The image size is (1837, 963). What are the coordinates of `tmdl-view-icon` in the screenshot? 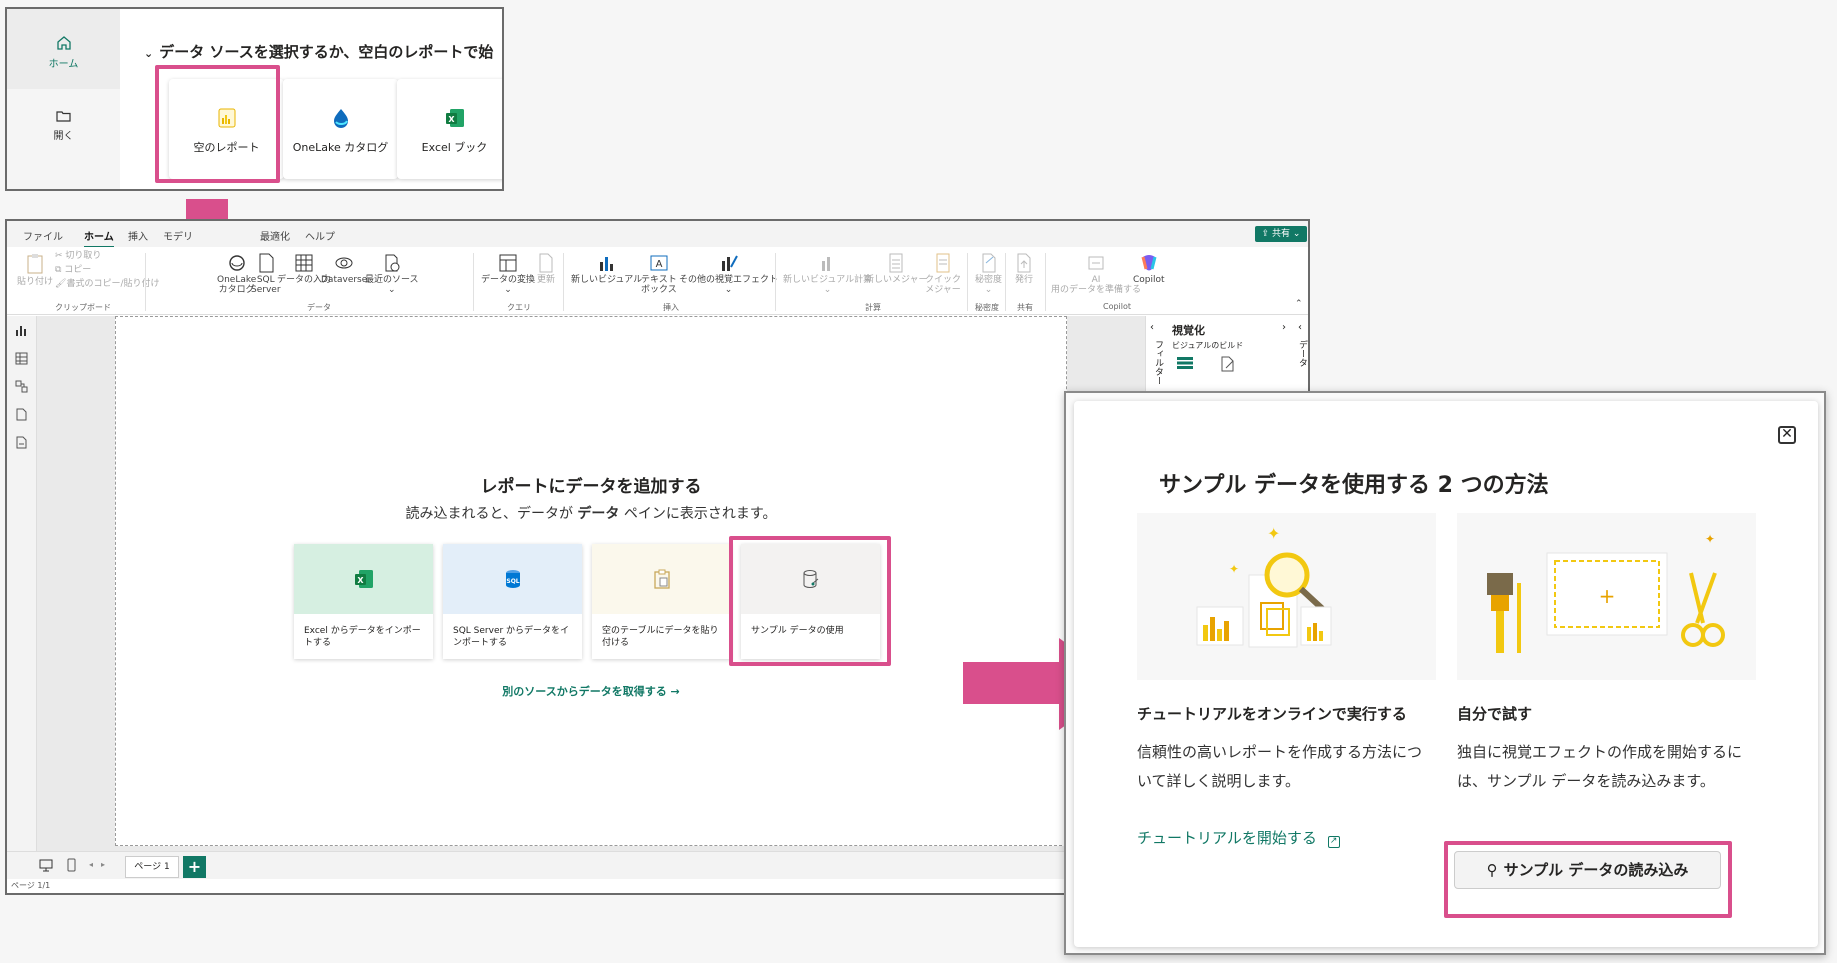 It's located at (21, 442).